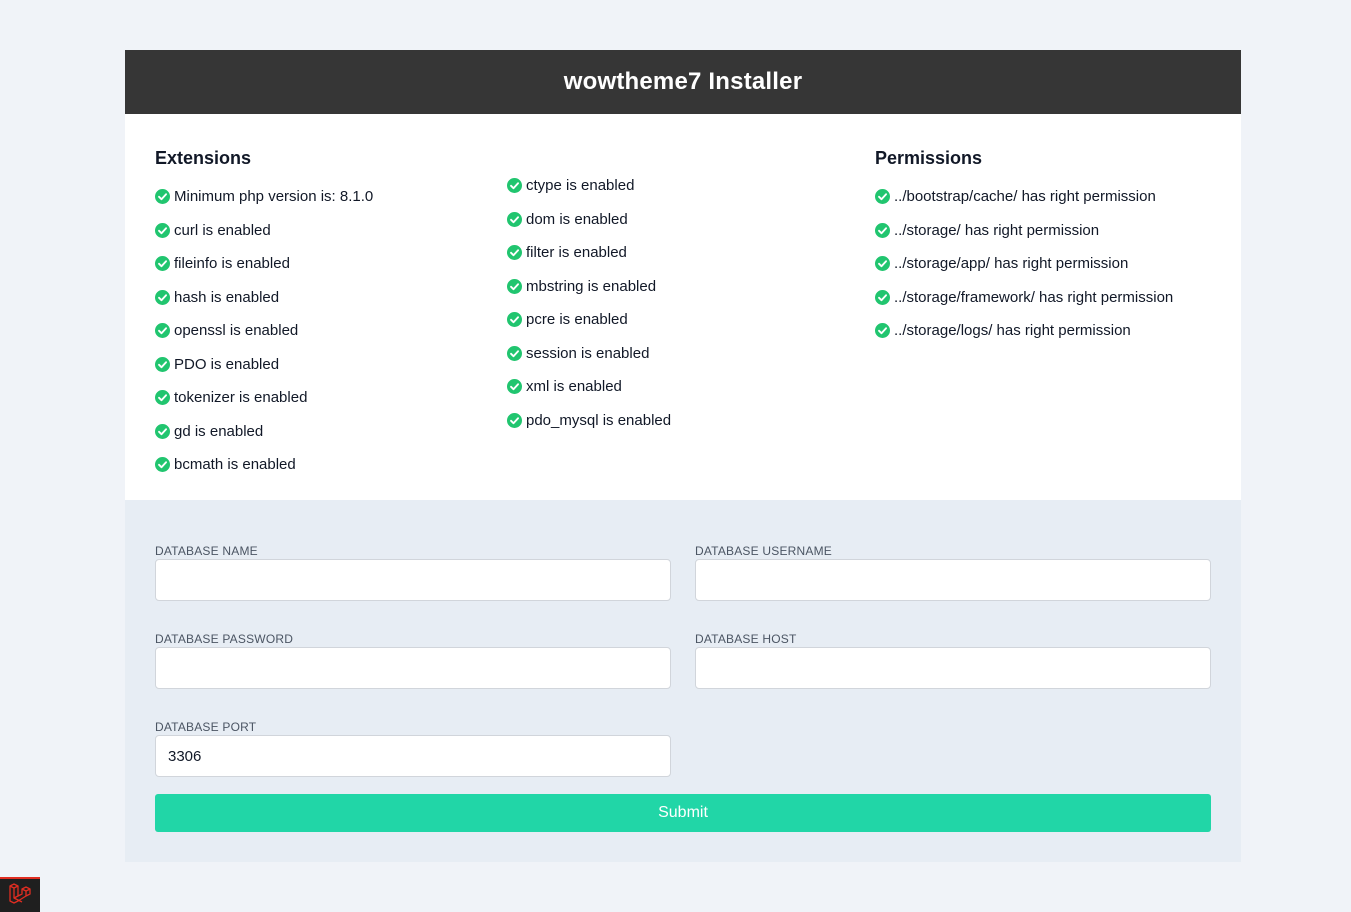 This screenshot has height=912, width=1351. I want to click on check-item: filter is enabled, so click(589, 253).